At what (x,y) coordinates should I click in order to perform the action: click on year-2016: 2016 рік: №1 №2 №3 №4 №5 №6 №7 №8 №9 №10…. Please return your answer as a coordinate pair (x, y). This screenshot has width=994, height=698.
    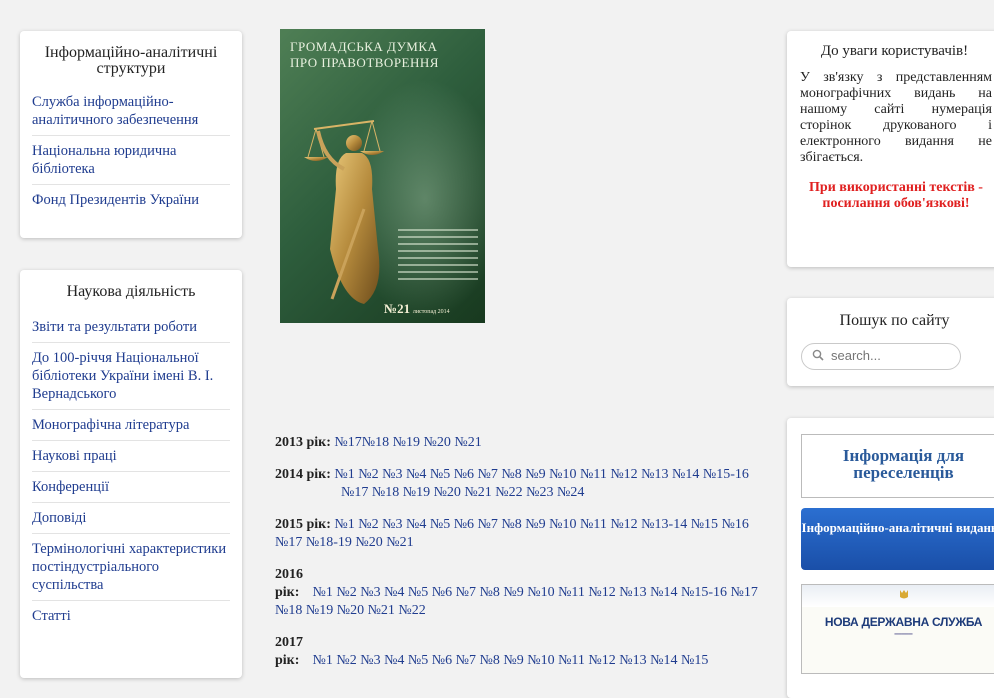
    Looking at the image, I should click on (525, 593).